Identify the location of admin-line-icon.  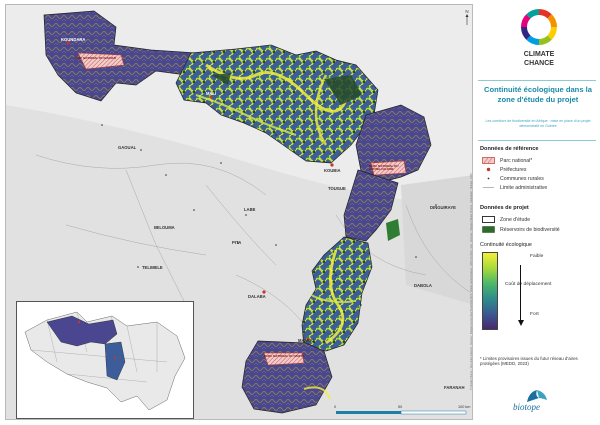
(488, 187).